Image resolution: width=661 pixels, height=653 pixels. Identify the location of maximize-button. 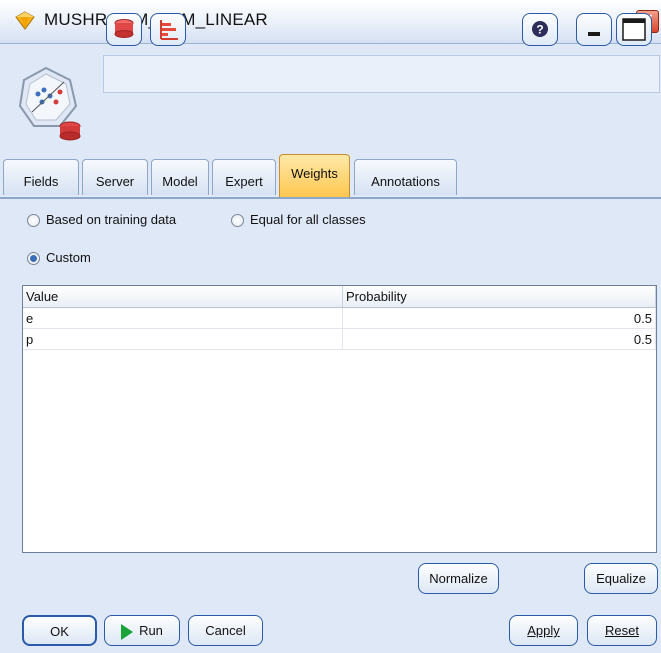
(634, 29).